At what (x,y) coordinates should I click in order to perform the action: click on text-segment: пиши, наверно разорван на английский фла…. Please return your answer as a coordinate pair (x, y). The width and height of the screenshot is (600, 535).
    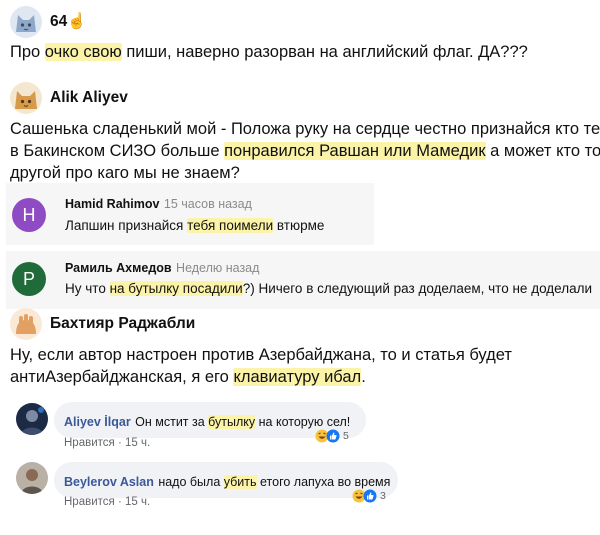
    Looking at the image, I should click on (324, 52).